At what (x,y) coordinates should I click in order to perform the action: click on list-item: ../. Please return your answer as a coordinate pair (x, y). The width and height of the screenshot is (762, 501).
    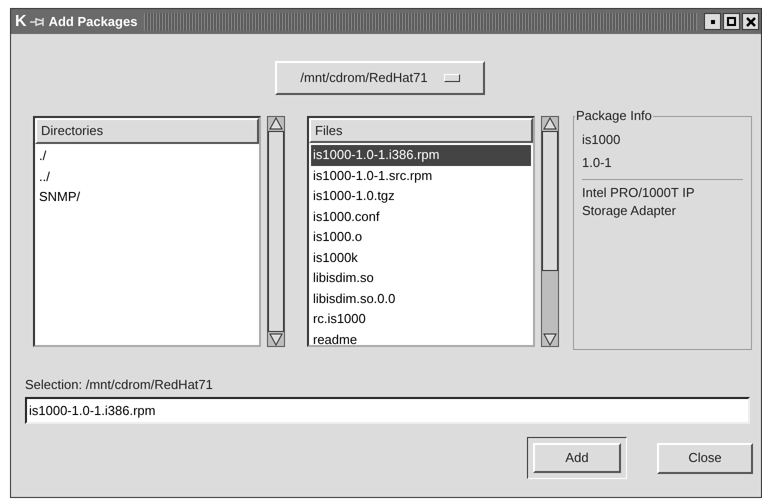
    Looking at the image, I should click on (147, 176).